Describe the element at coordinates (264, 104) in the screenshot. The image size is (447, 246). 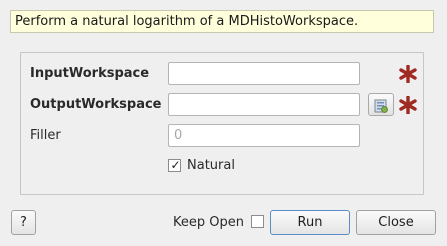
I see `output-workspace-field` at that location.